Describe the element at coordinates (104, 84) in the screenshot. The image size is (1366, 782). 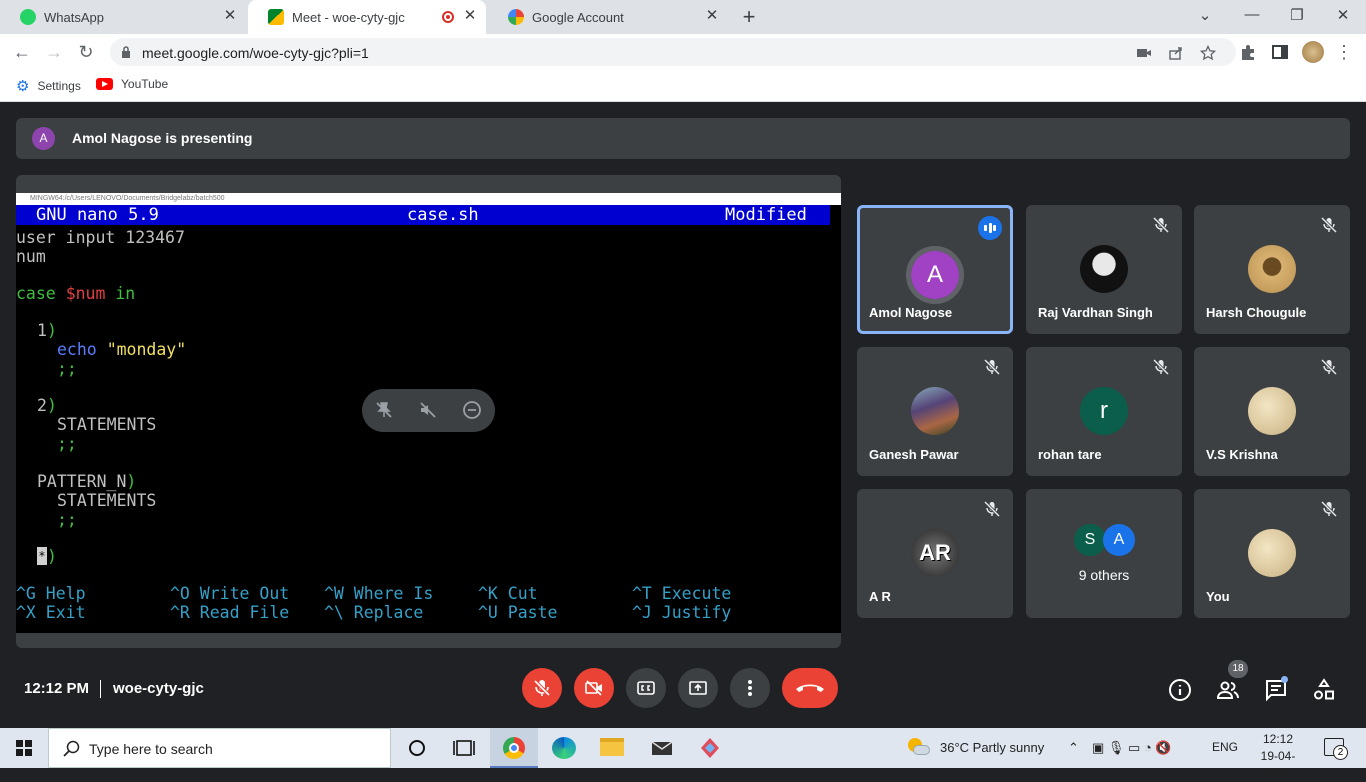
I see `youtube-icon` at that location.